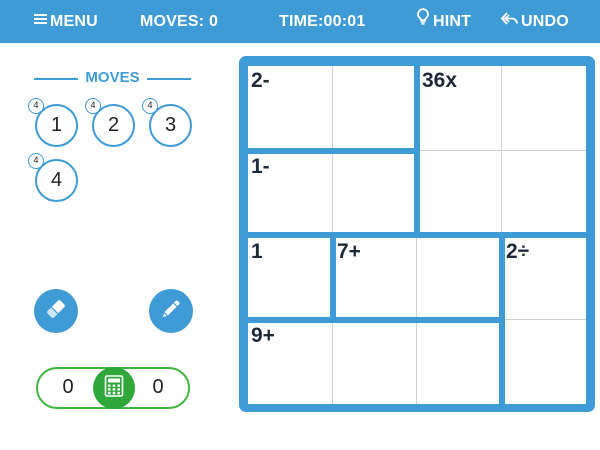  Describe the element at coordinates (509, 21) in the screenshot. I see `undo-arrow-icon` at that location.